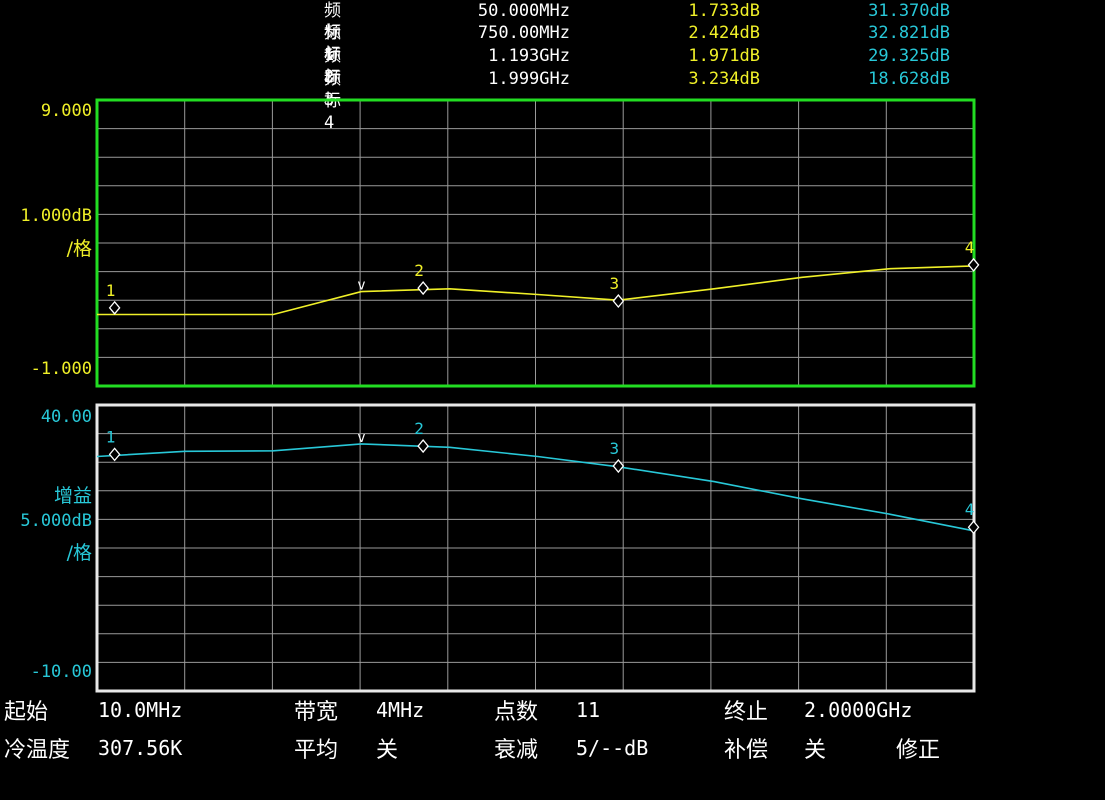 The image size is (1105, 800). I want to click on cold-temp-label: 冷温度, so click(37, 750).